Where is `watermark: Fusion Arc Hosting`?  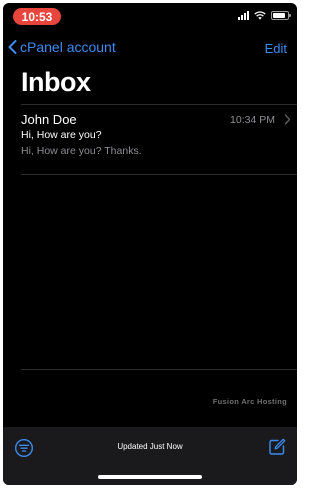
watermark: Fusion Arc Hosting is located at coordinates (249, 401).